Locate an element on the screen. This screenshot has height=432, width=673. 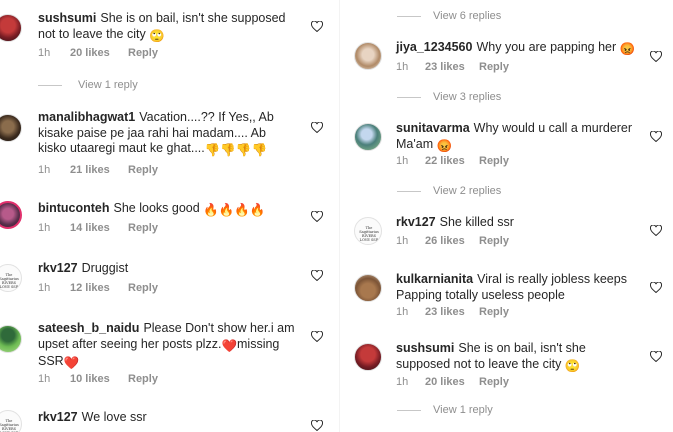
comment-username: bintuconteh is located at coordinates (74, 208).